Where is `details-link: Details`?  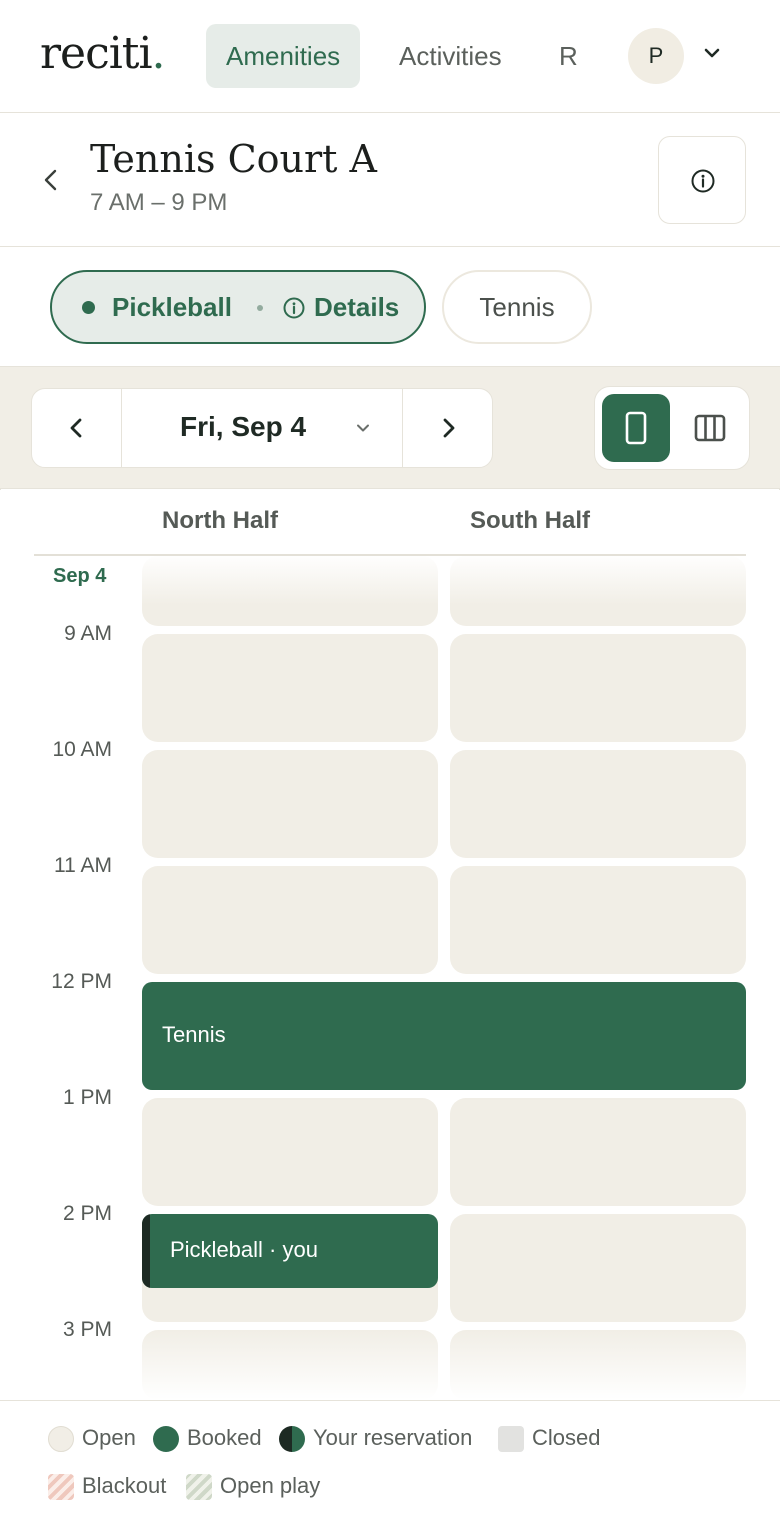 details-link: Details is located at coordinates (356, 307).